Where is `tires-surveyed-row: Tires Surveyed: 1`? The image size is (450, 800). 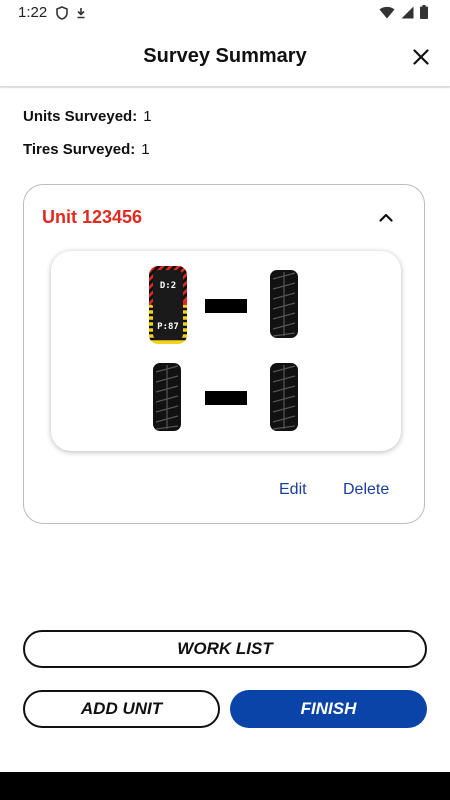 tires-surveyed-row: Tires Surveyed: 1 is located at coordinates (86, 149).